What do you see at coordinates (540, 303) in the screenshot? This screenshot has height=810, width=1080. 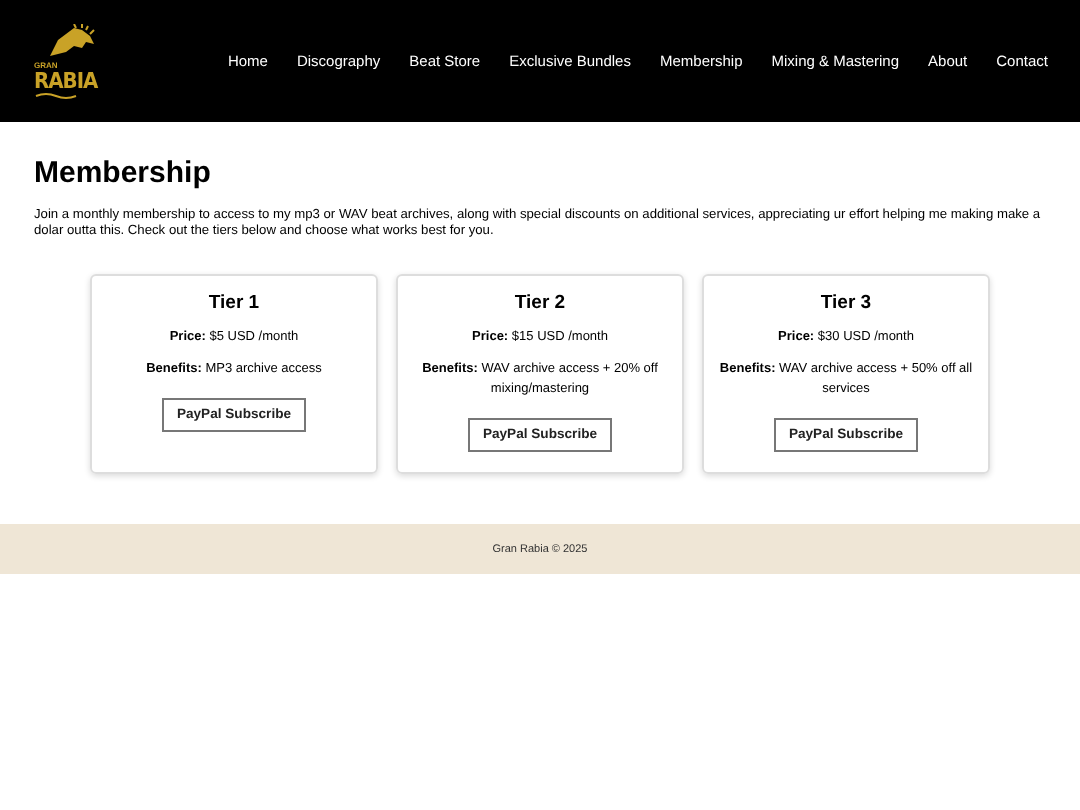 I see `tier-title: Tier 2` at bounding box center [540, 303].